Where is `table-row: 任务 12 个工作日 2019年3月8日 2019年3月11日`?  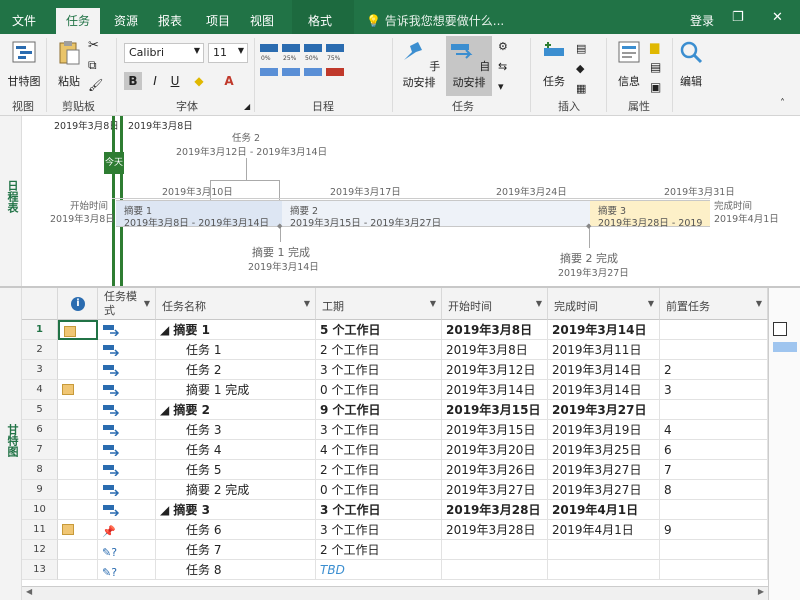 table-row: 任务 12 个工作日 2019年3月8日 2019年3月11日 is located at coordinates (413, 350).